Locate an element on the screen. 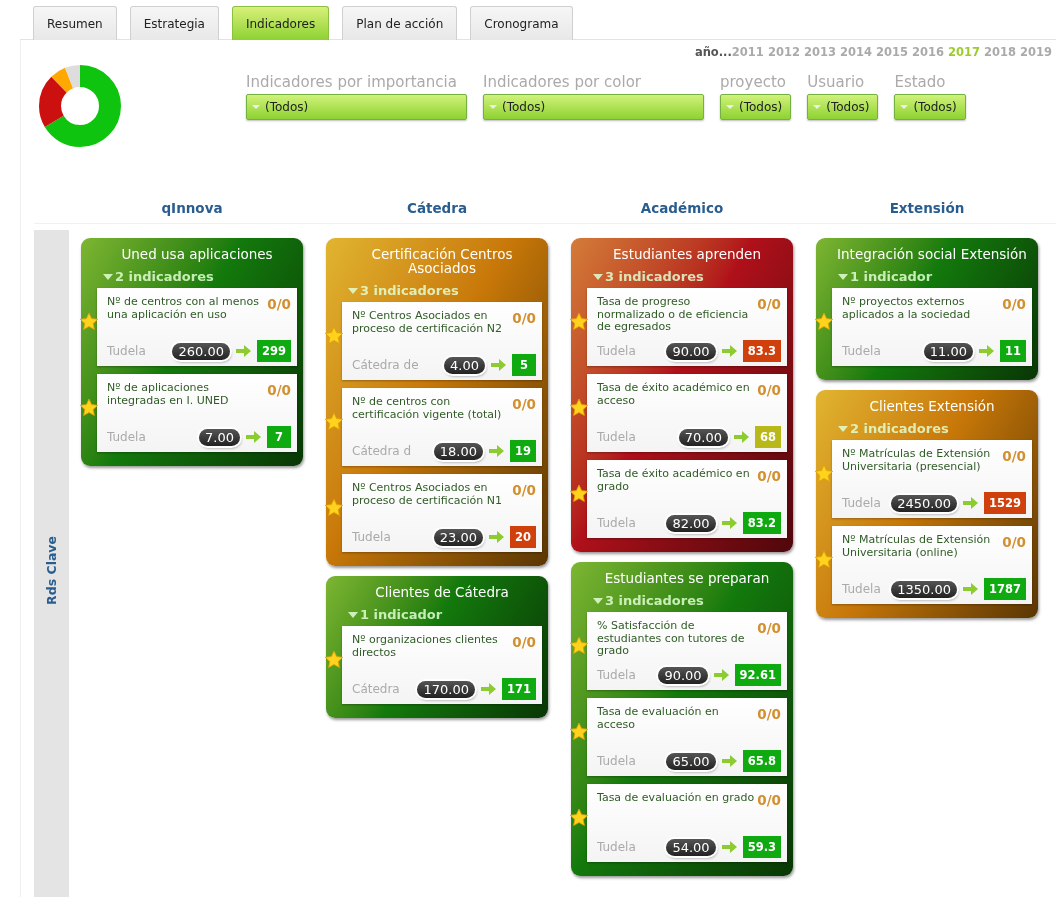 The width and height of the screenshot is (1056, 897). objective-title: Certificación Centros Asociados is located at coordinates (442, 261).